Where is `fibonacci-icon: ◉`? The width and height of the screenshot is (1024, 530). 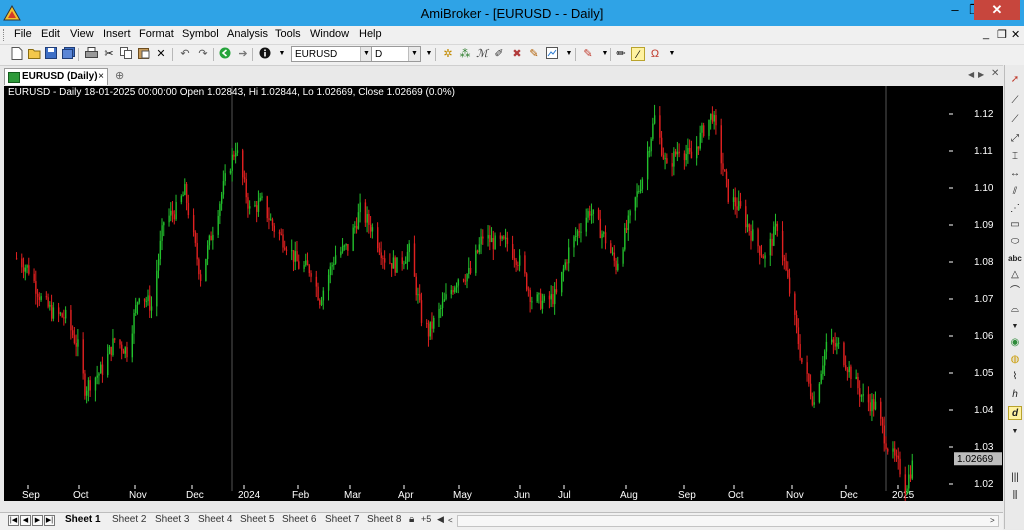
fibonacci-icon: ◉ is located at coordinates (1015, 343).